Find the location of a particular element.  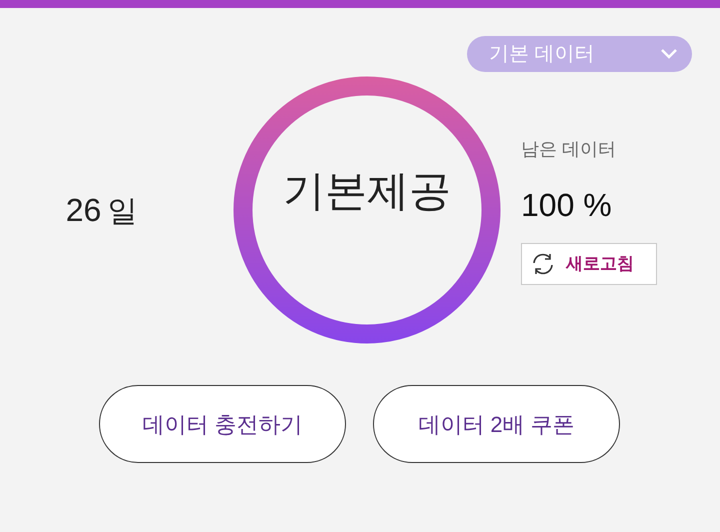

action-button: 데이터 2배 쿠폰 is located at coordinates (496, 424).